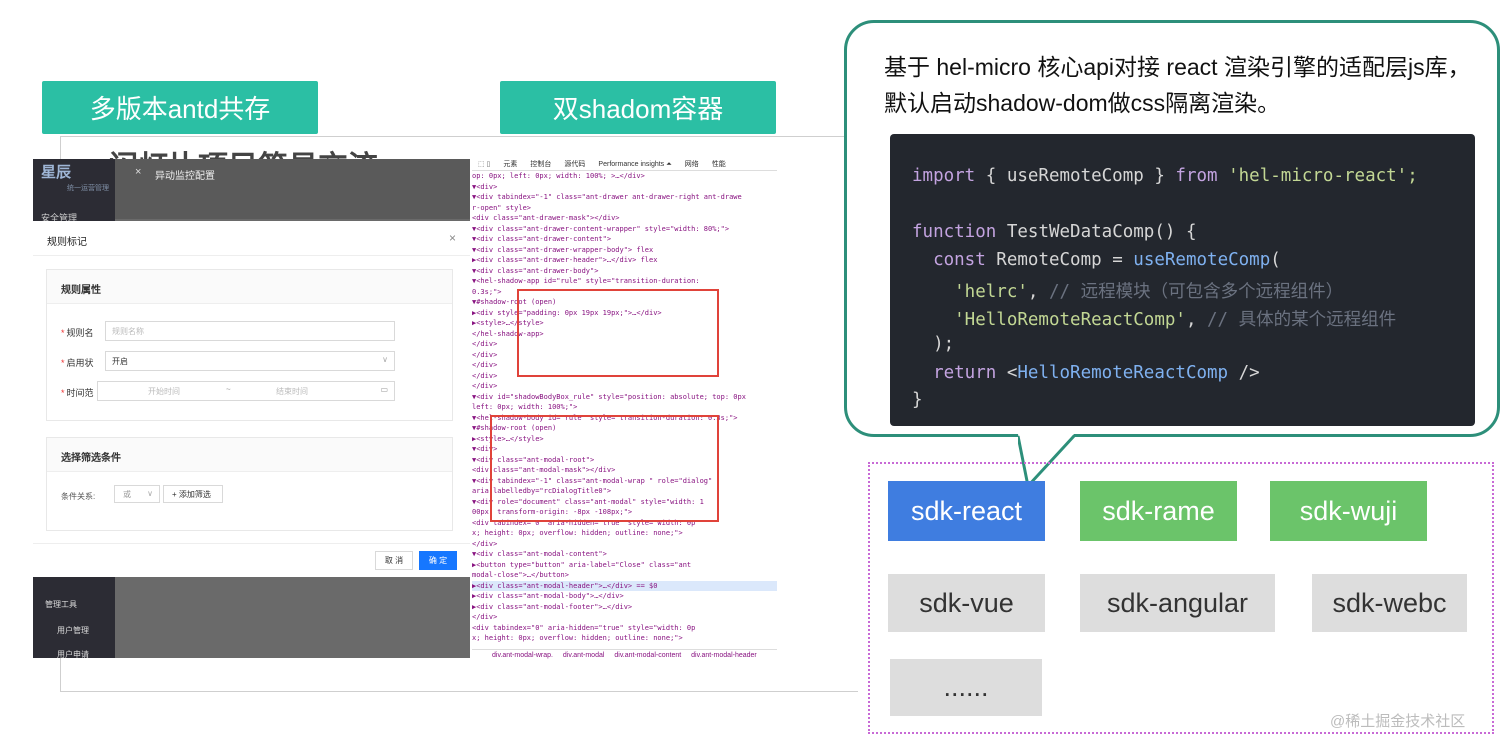 The width and height of the screenshot is (1512, 752). I want to click on condition-label: 条件关系:, so click(78, 496).